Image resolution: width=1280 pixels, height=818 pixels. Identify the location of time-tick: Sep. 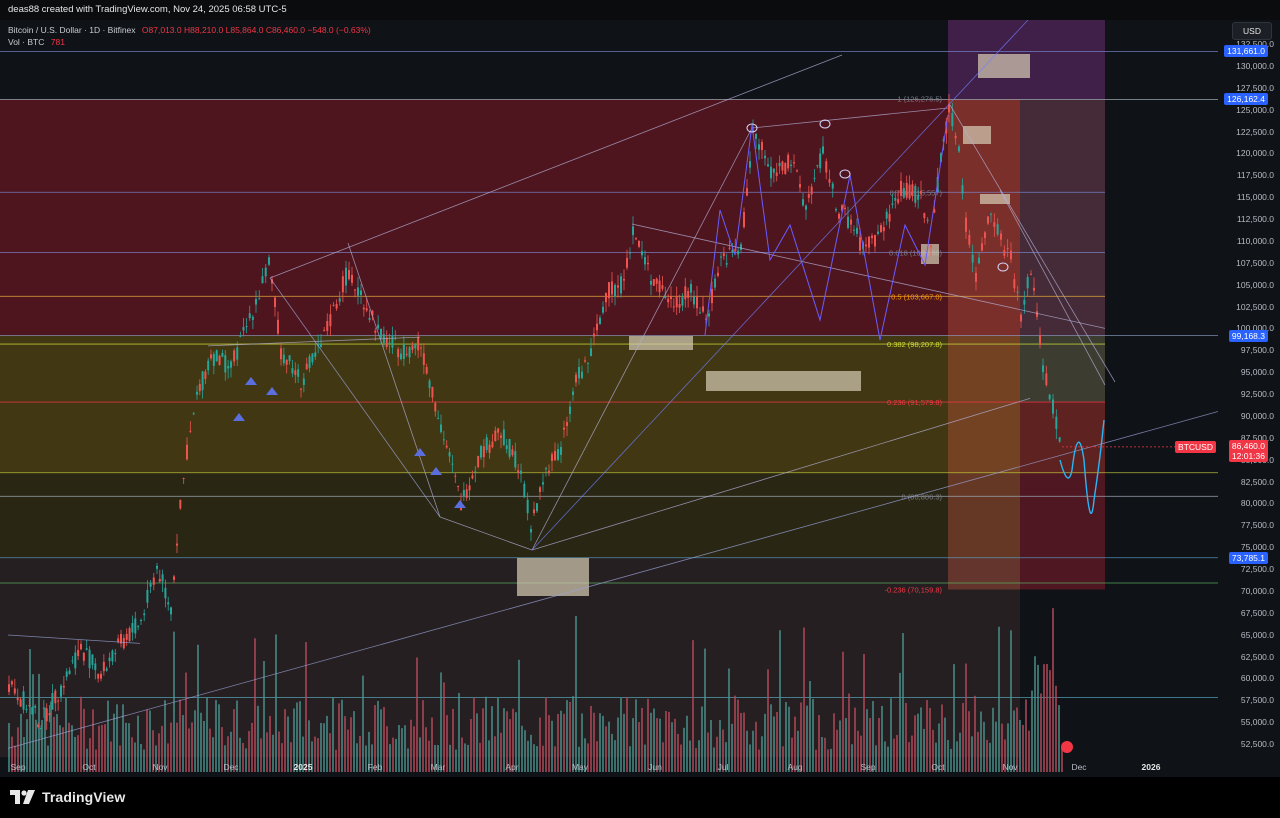
(18, 767).